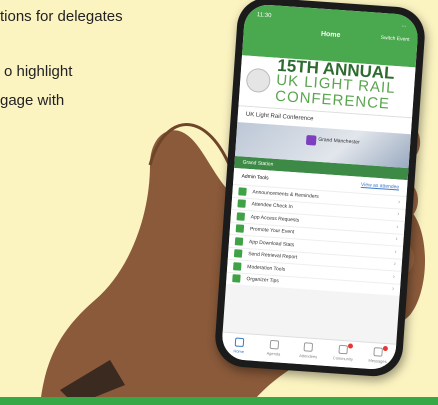 The image size is (438, 405). What do you see at coordinates (343, 349) in the screenshot?
I see `community-icon` at bounding box center [343, 349].